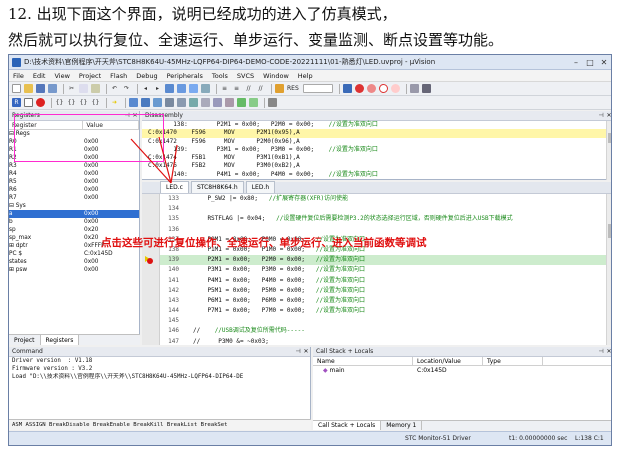 The image size is (623, 451). I want to click on register-row: R6 0x00, so click(74, 190).